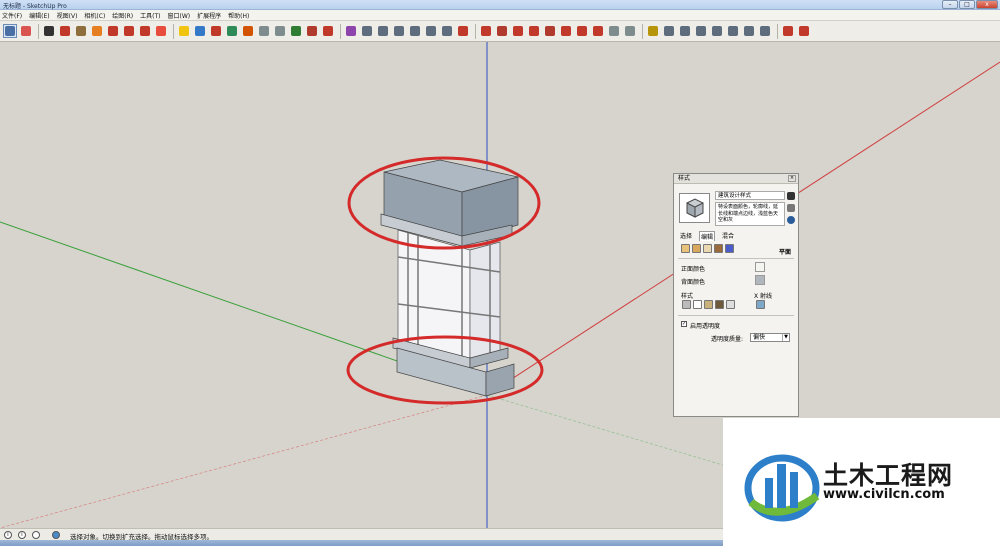  Describe the element at coordinates (653, 31) in the screenshot. I see `position-camera-icon` at that location.